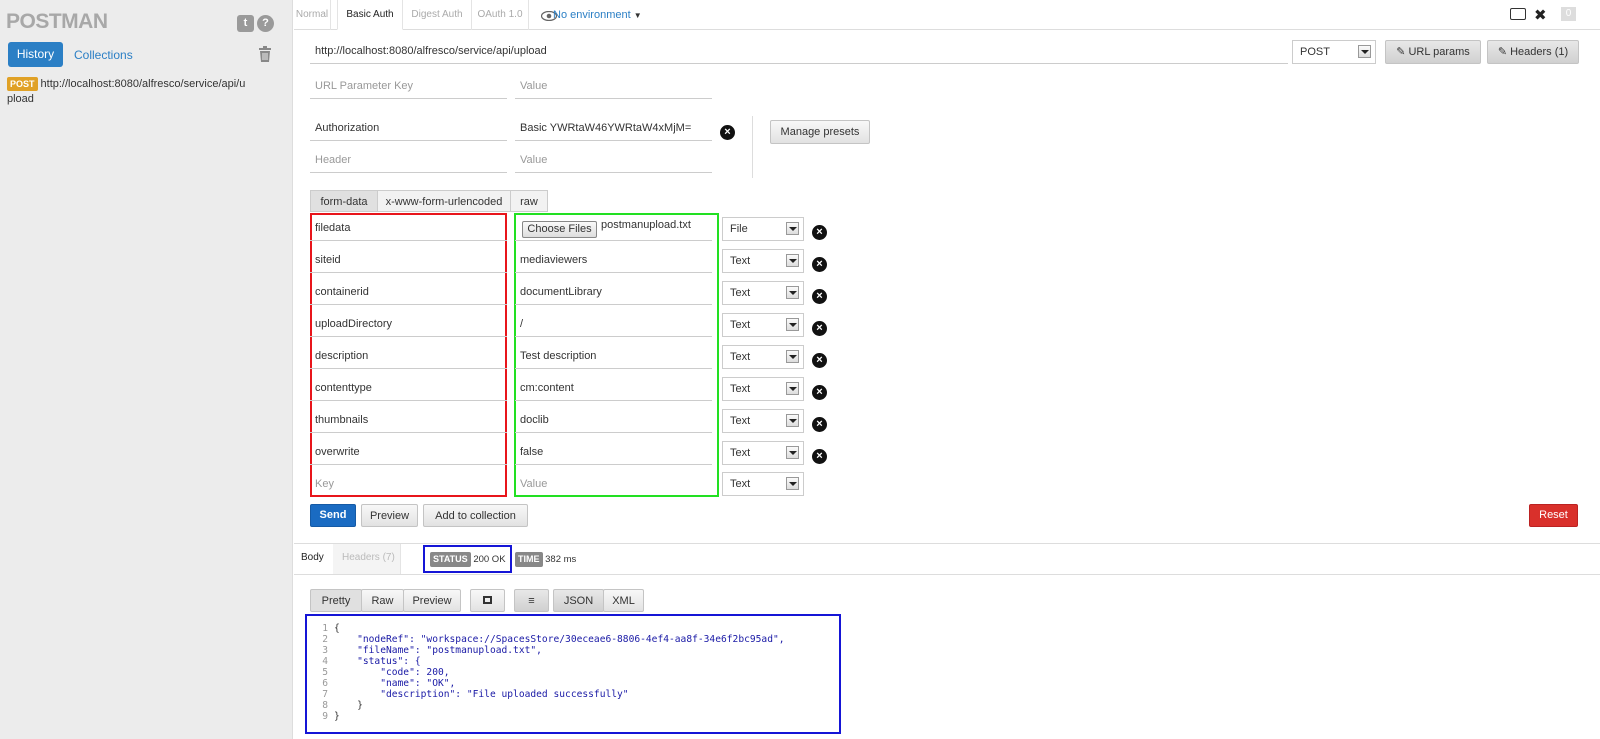 Image resolution: width=1600 pixels, height=739 pixels. Describe the element at coordinates (368, 557) in the screenshot. I see `tab-response-headers: Headers (7)` at that location.